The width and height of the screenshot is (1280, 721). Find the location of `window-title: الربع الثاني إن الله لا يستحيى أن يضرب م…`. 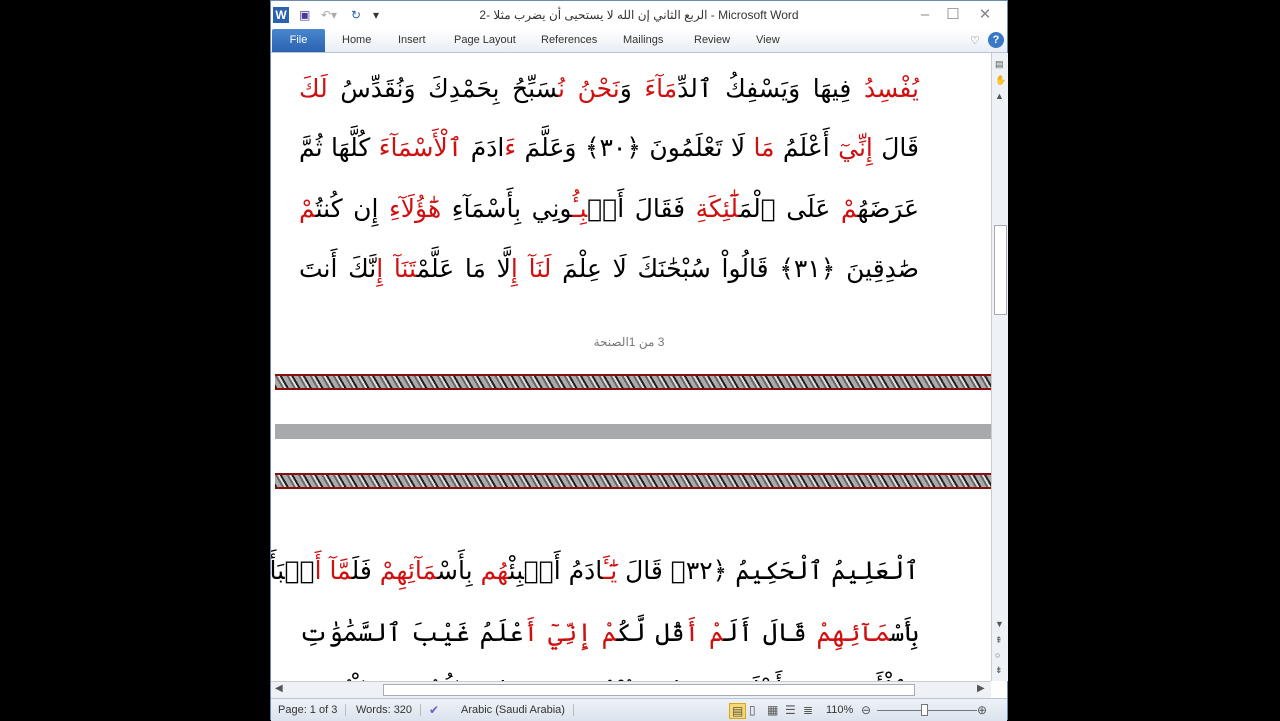

window-title: الربع الثاني إن الله لا يستحيى أن يضرب م… is located at coordinates (639, 15).